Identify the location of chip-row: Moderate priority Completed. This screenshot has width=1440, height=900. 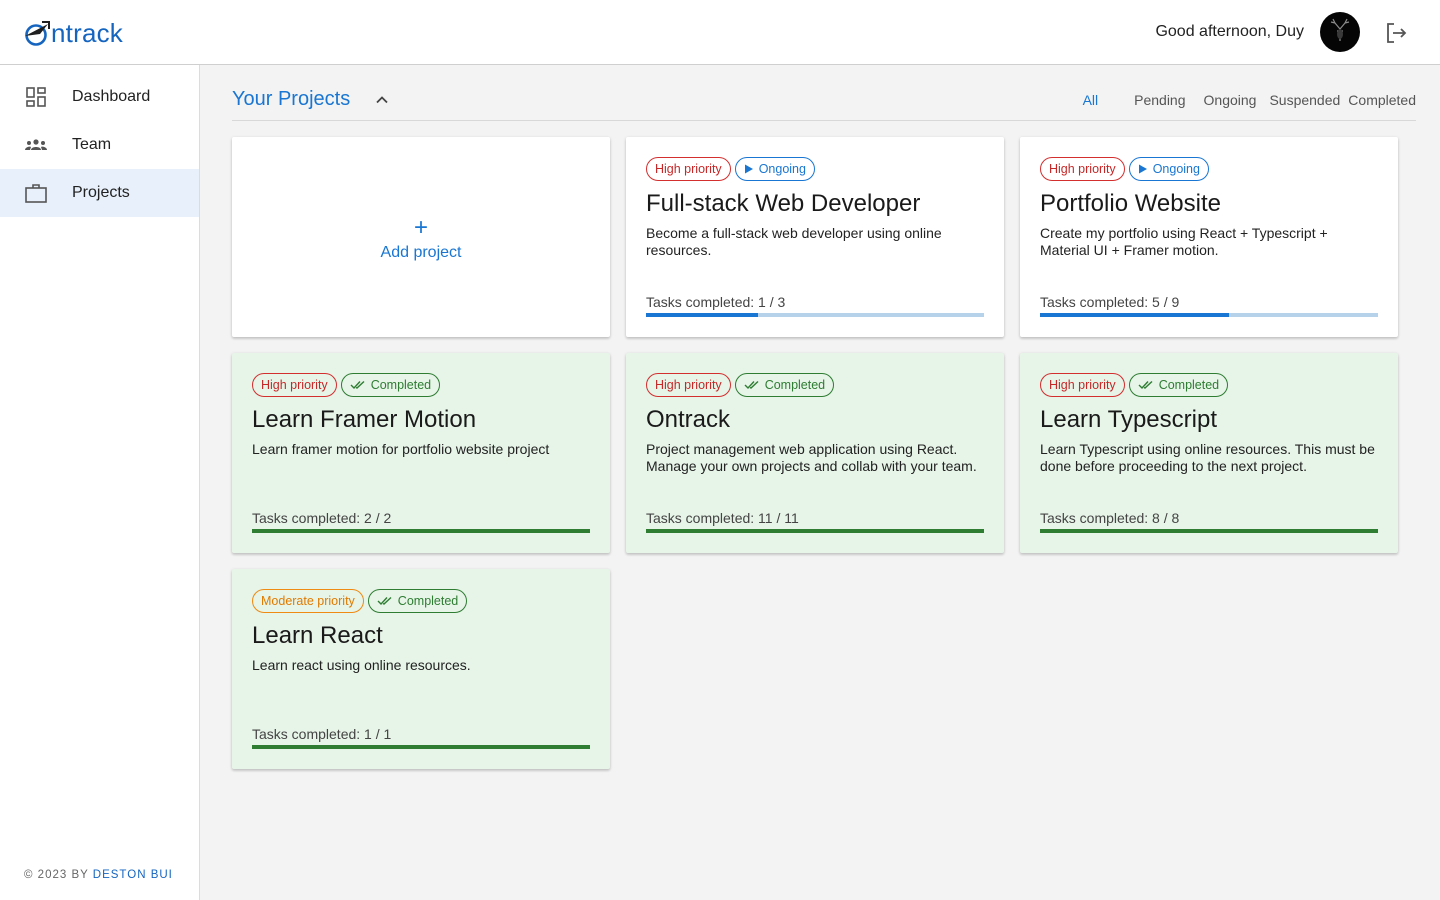
(361, 601).